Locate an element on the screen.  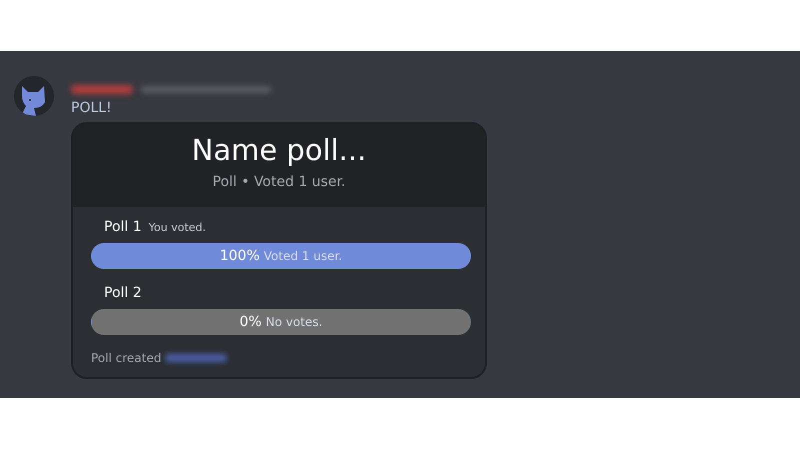
option-votes: Voted 1 user. is located at coordinates (303, 256).